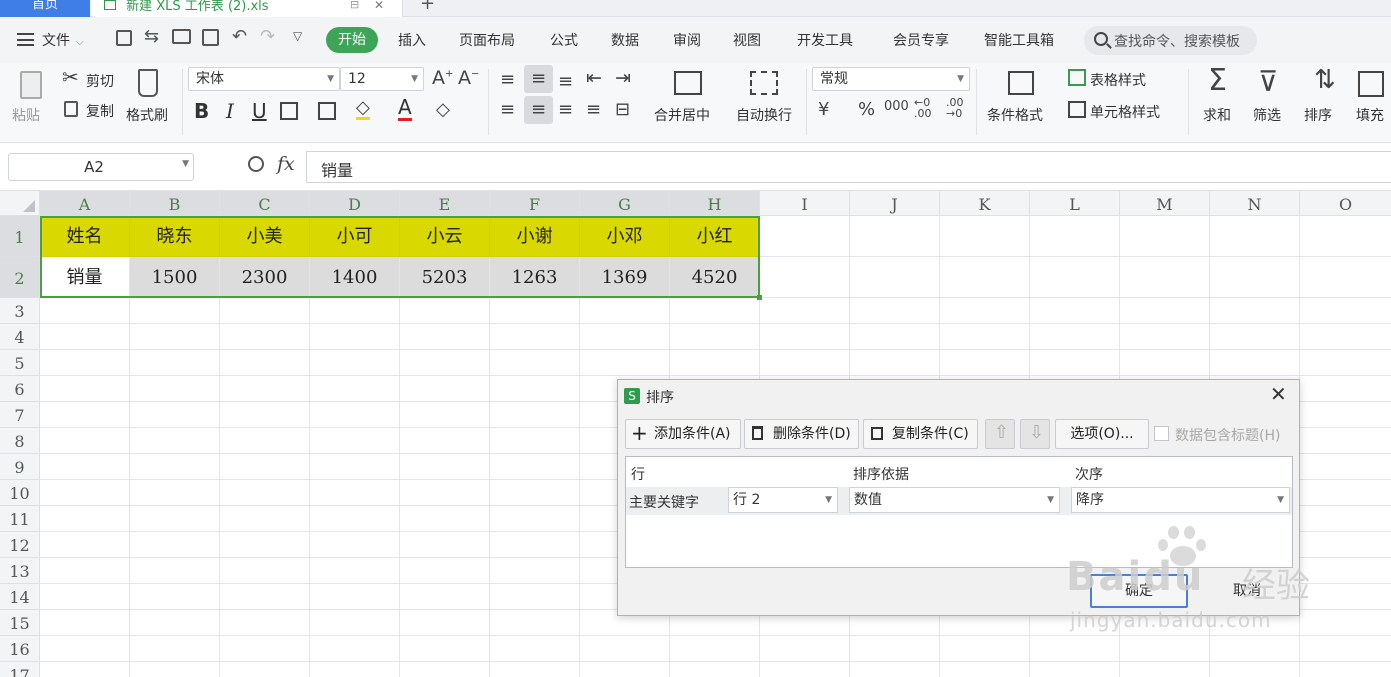  I want to click on cell-f12, so click(535, 545).